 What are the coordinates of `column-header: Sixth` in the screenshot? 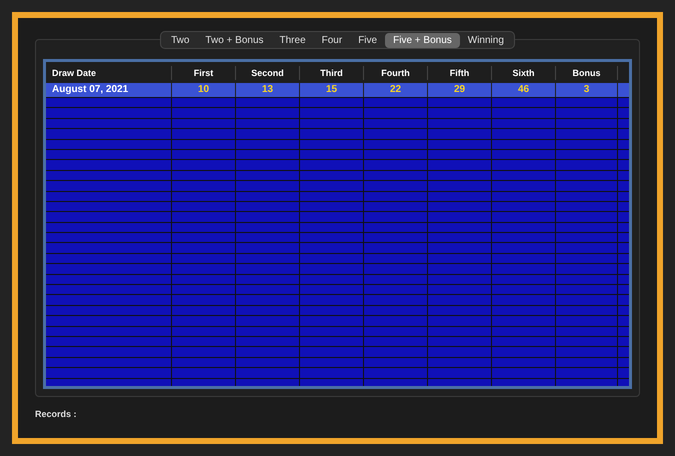 It's located at (524, 73).